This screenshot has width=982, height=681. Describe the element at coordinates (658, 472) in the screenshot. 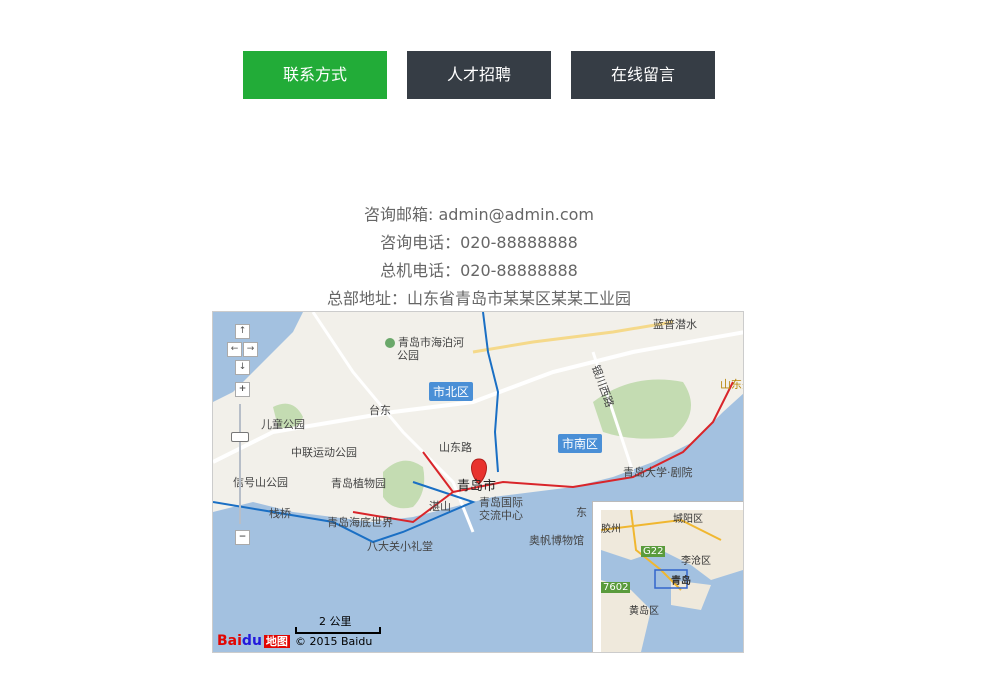

I see `label-qingdaodaxue: 青岛大学·剧院` at that location.